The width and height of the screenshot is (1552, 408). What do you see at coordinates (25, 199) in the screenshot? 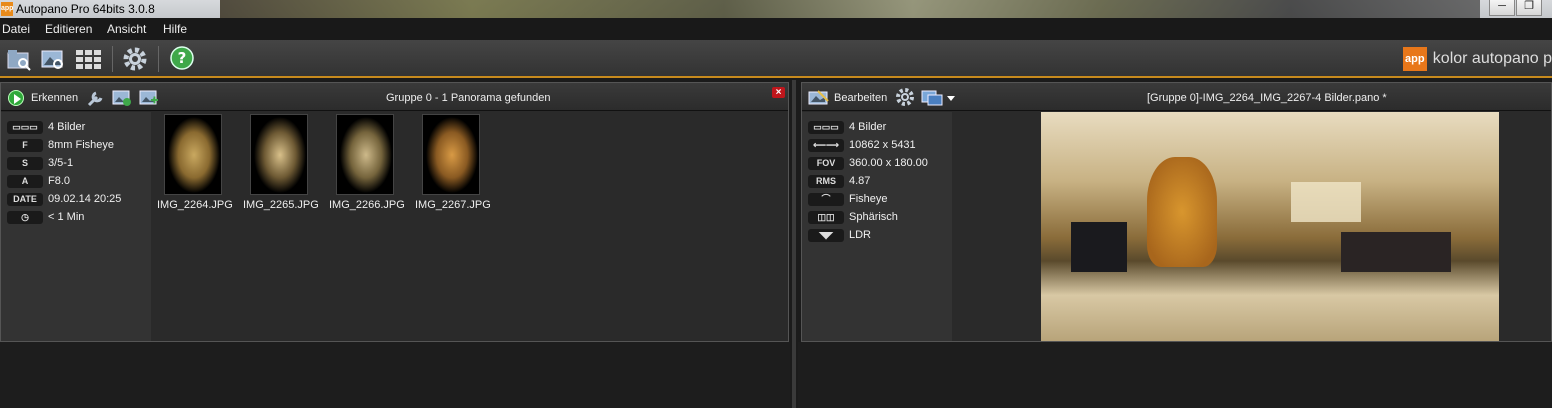
I see `date-icon: DATE` at bounding box center [25, 199].